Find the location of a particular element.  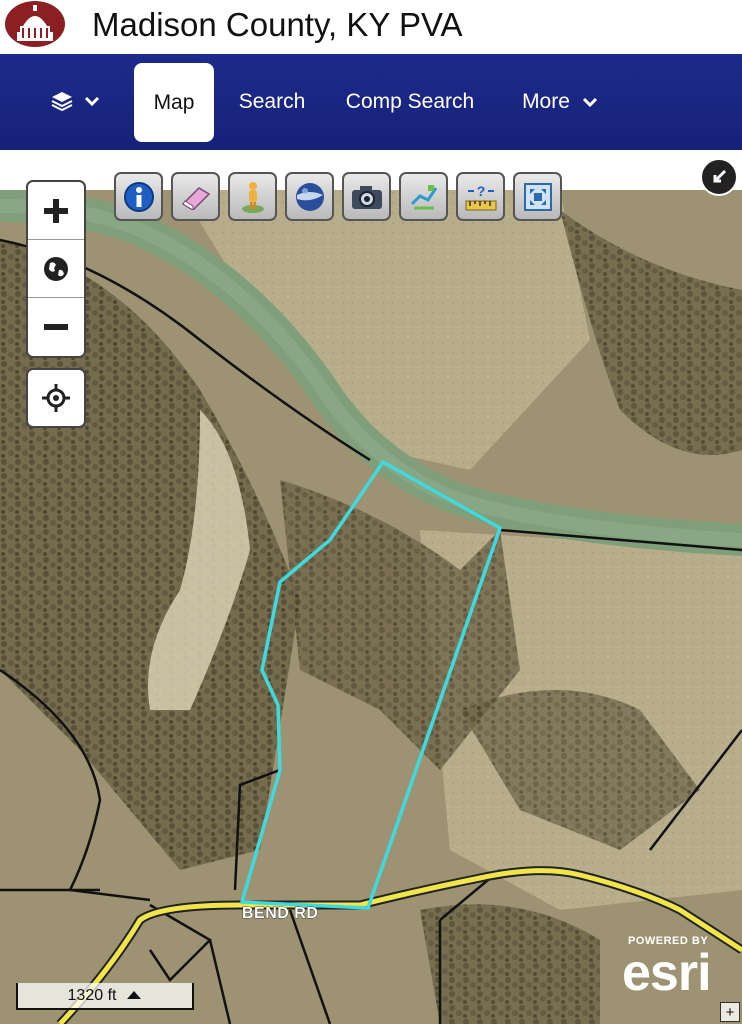

scale-bar: 1320 ft is located at coordinates (105, 996).